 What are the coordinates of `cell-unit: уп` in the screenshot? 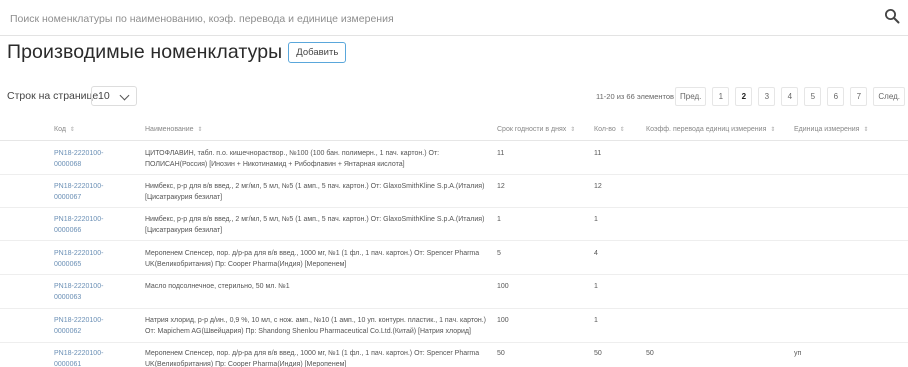 It's located at (798, 353).